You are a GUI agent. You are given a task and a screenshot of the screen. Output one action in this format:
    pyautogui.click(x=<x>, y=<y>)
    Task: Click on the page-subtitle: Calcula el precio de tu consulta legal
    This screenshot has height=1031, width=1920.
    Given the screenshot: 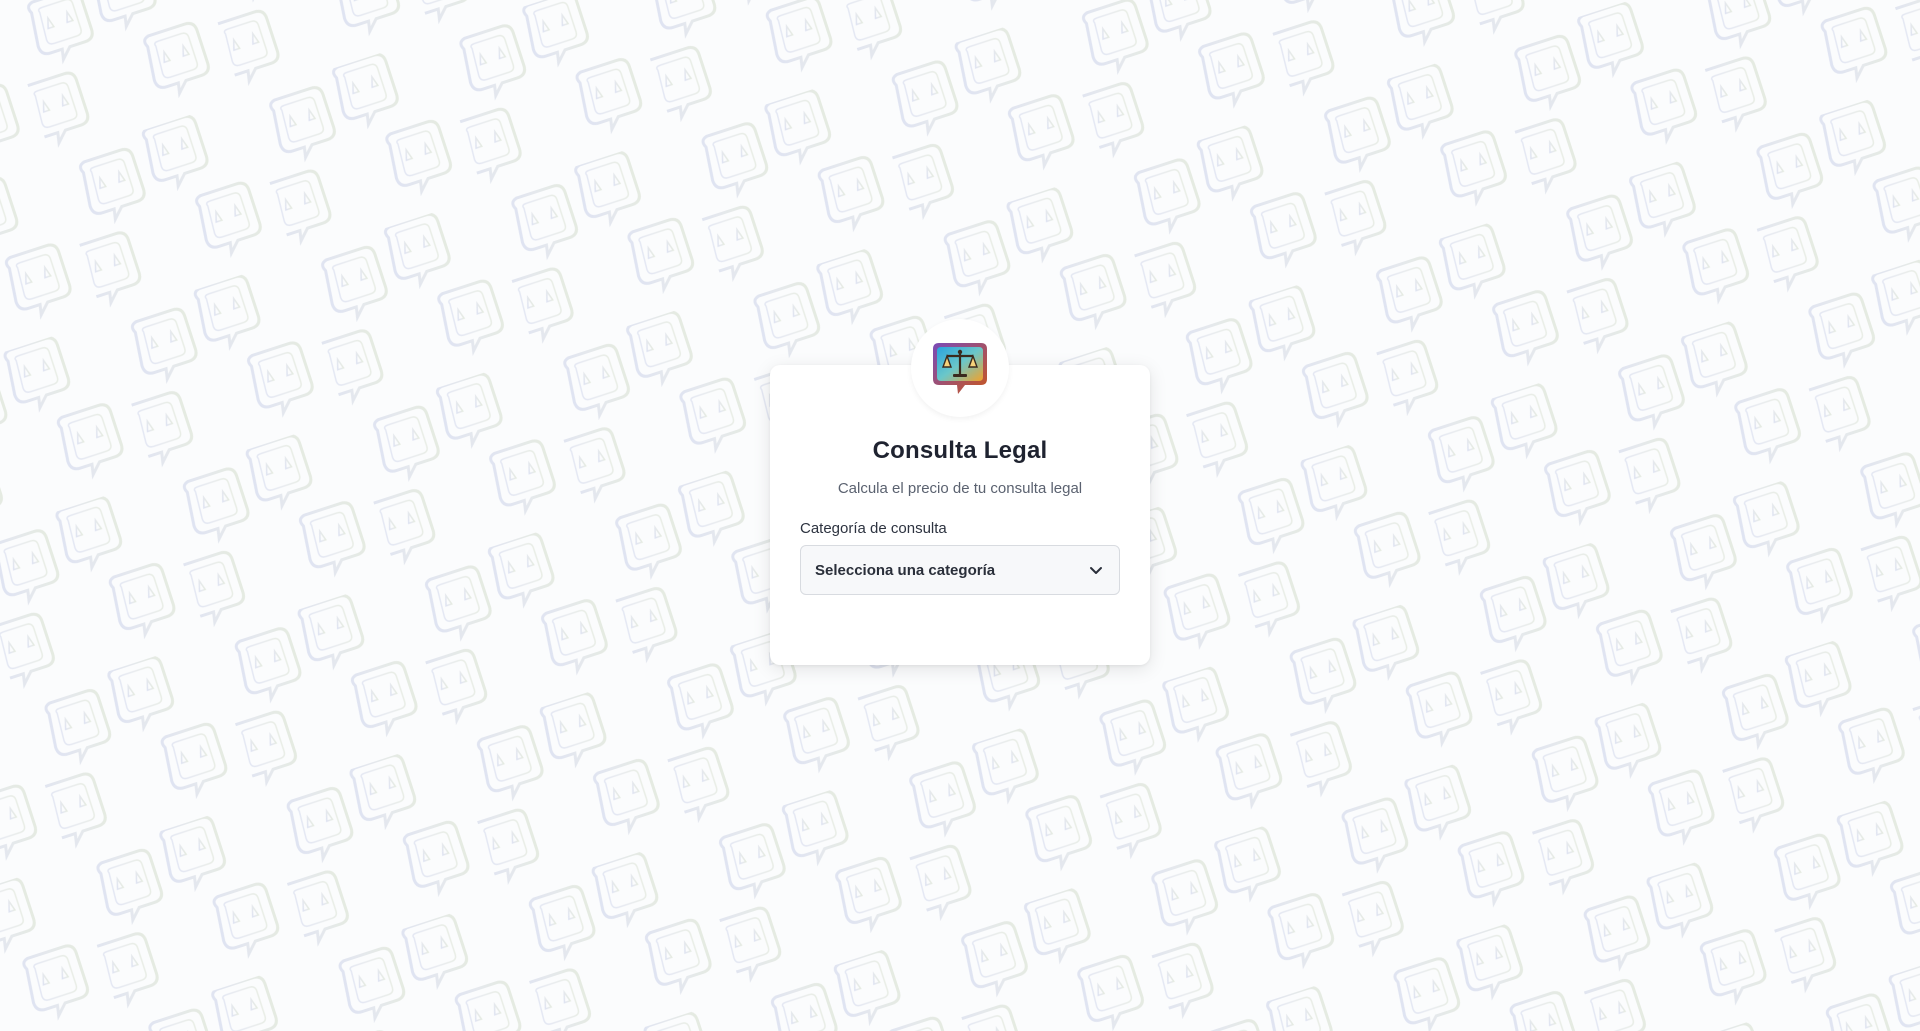 What is the action you would take?
    pyautogui.click(x=960, y=488)
    